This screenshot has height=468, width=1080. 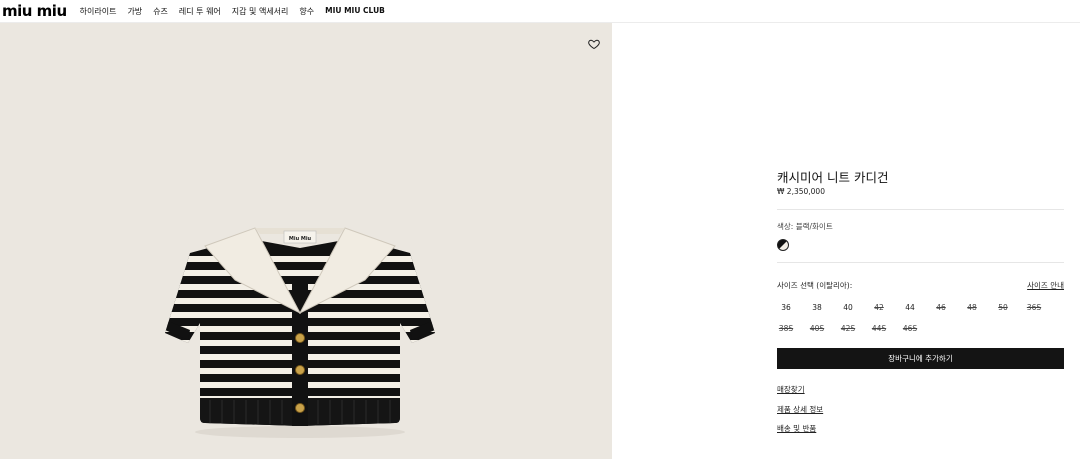 What do you see at coordinates (594, 42) in the screenshot?
I see `heart-outline-icon` at bounding box center [594, 42].